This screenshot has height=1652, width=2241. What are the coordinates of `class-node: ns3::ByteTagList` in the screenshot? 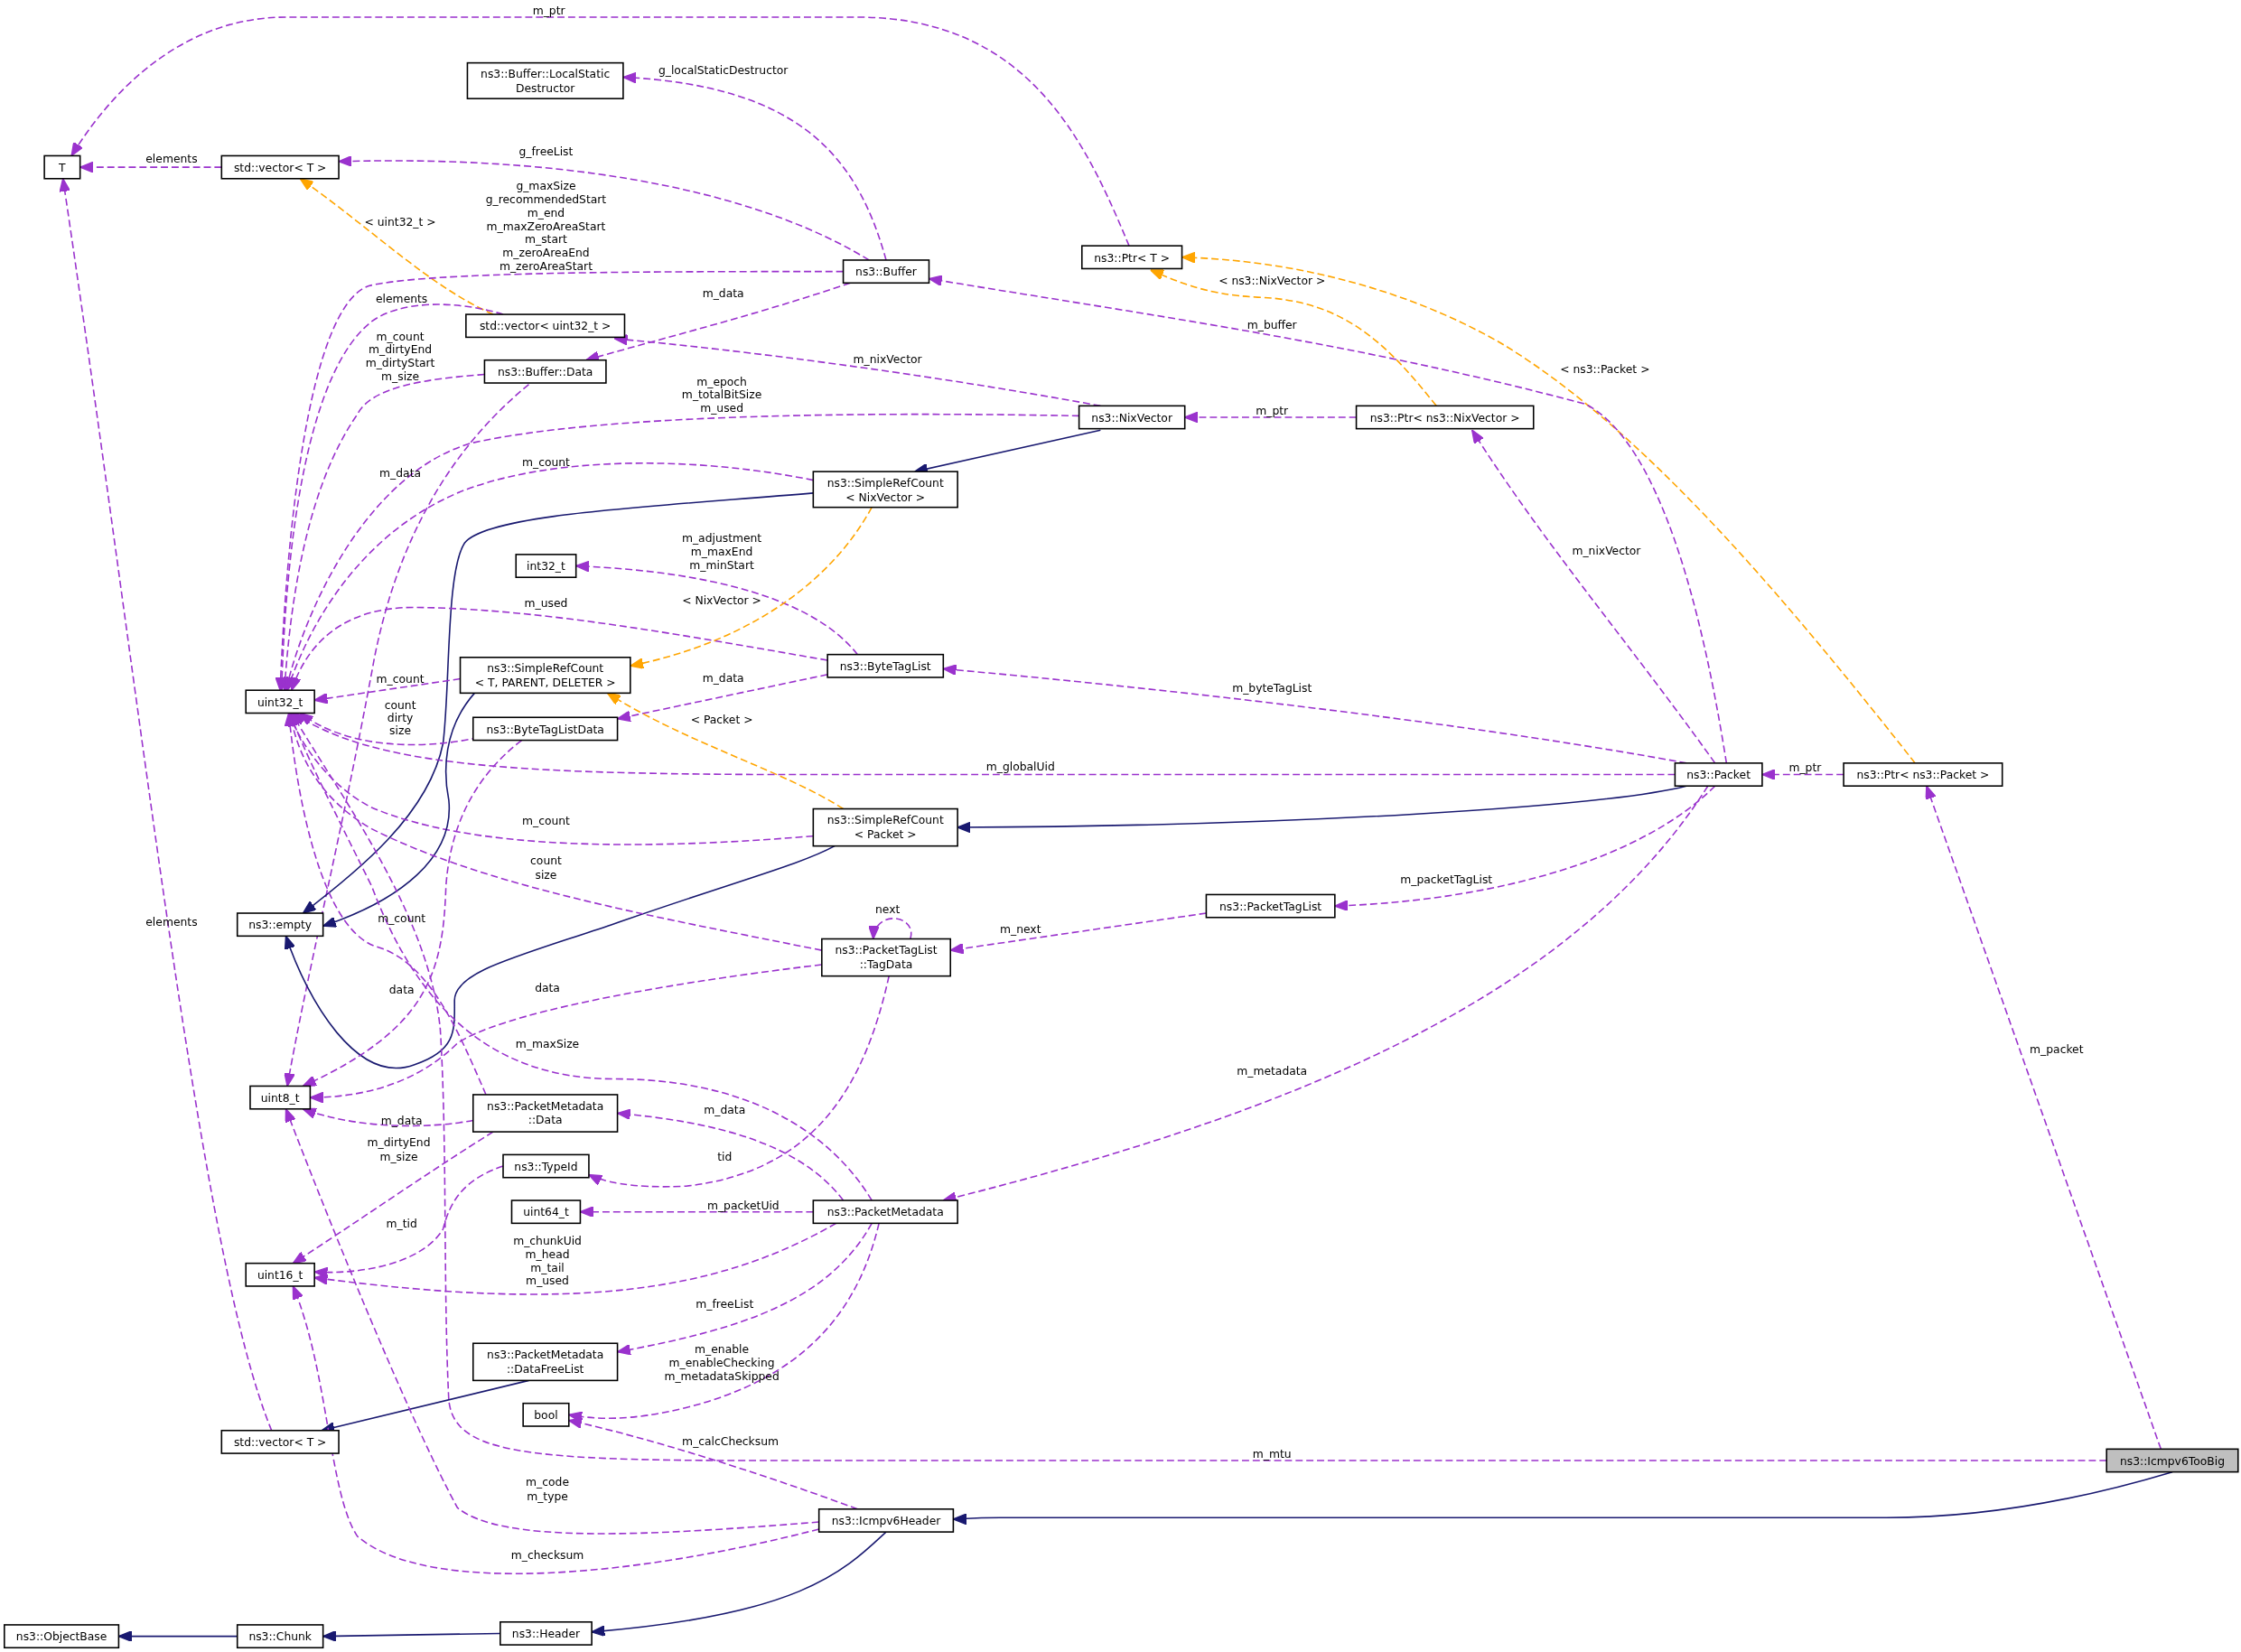 It's located at (885, 665).